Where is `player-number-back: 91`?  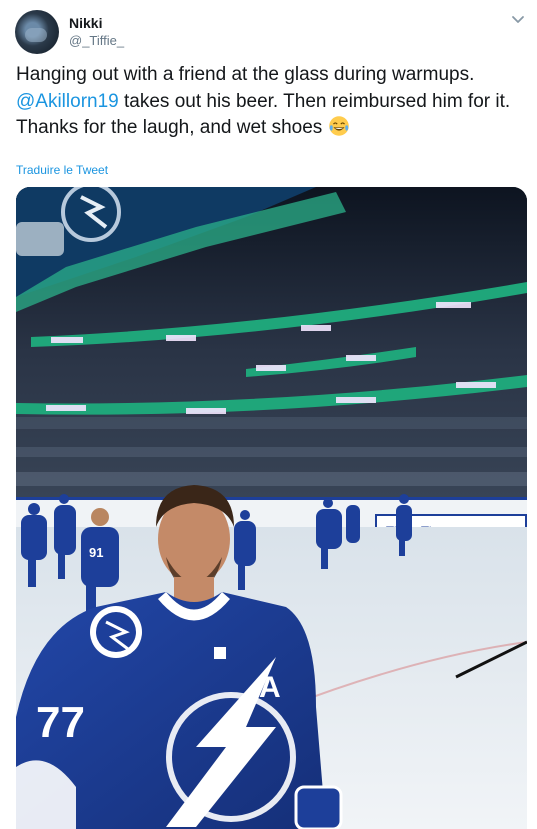 player-number-back: 91 is located at coordinates (96, 552).